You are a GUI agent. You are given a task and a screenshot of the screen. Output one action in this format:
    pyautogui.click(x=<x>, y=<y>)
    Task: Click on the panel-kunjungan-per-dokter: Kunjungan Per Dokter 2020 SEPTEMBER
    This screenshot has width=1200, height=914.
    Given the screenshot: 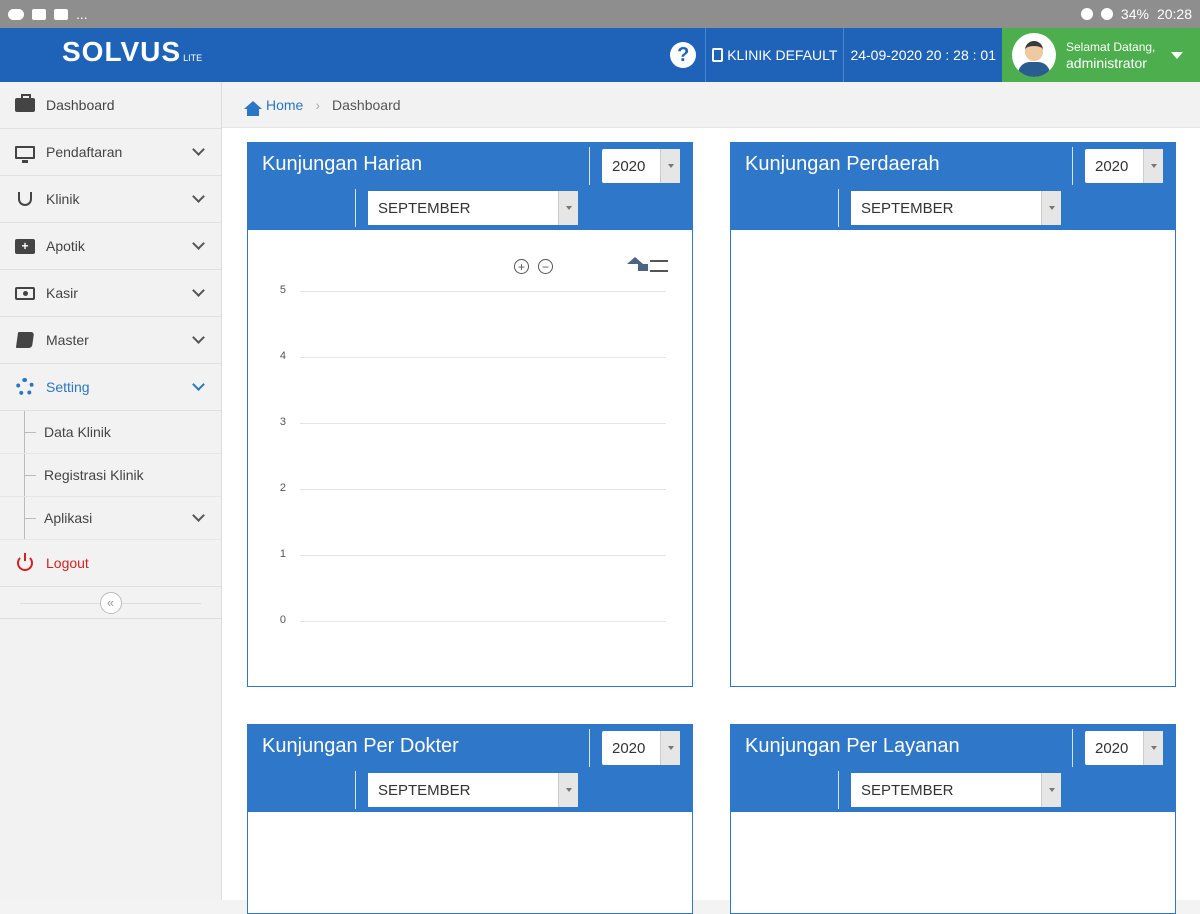 What is the action you would take?
    pyautogui.click(x=470, y=819)
    